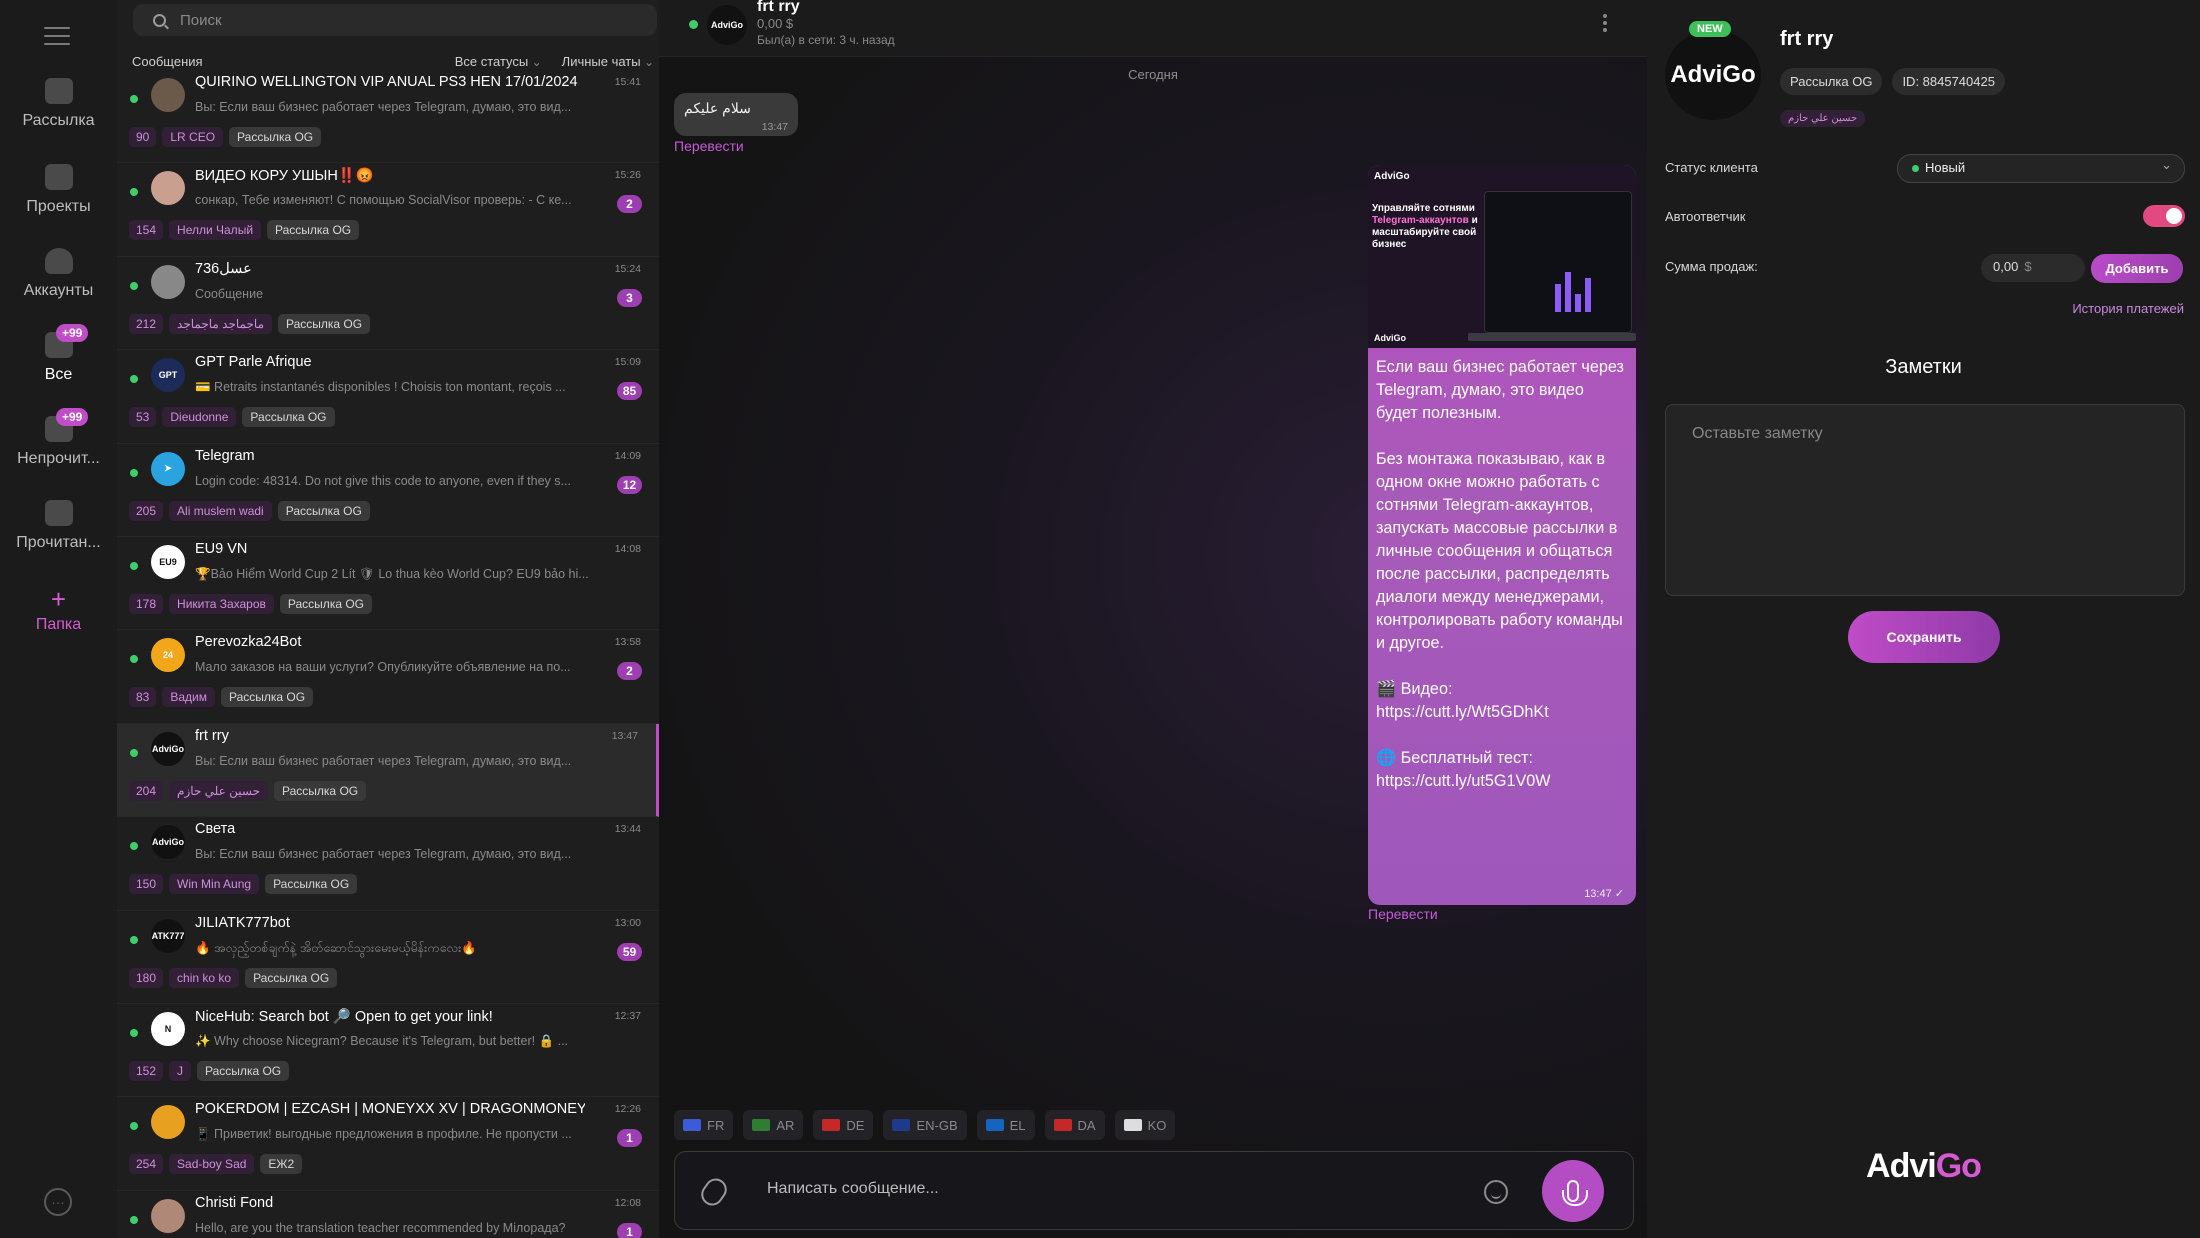 This screenshot has width=2200, height=1238. Describe the element at coordinates (395, 20) in the screenshot. I see `search-bar: Поиск` at that location.